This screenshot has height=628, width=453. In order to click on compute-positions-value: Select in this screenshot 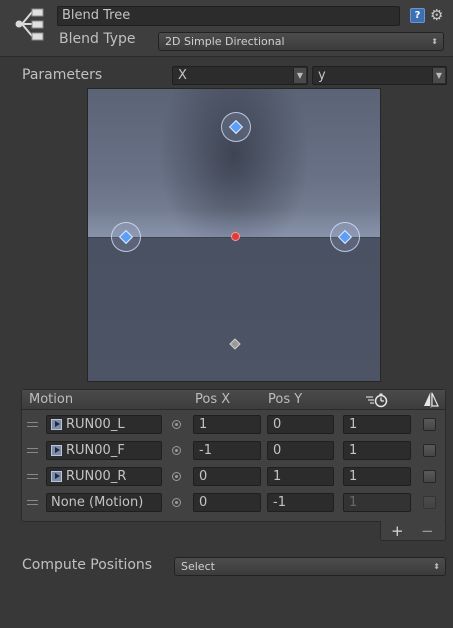, I will do `click(198, 566)`.